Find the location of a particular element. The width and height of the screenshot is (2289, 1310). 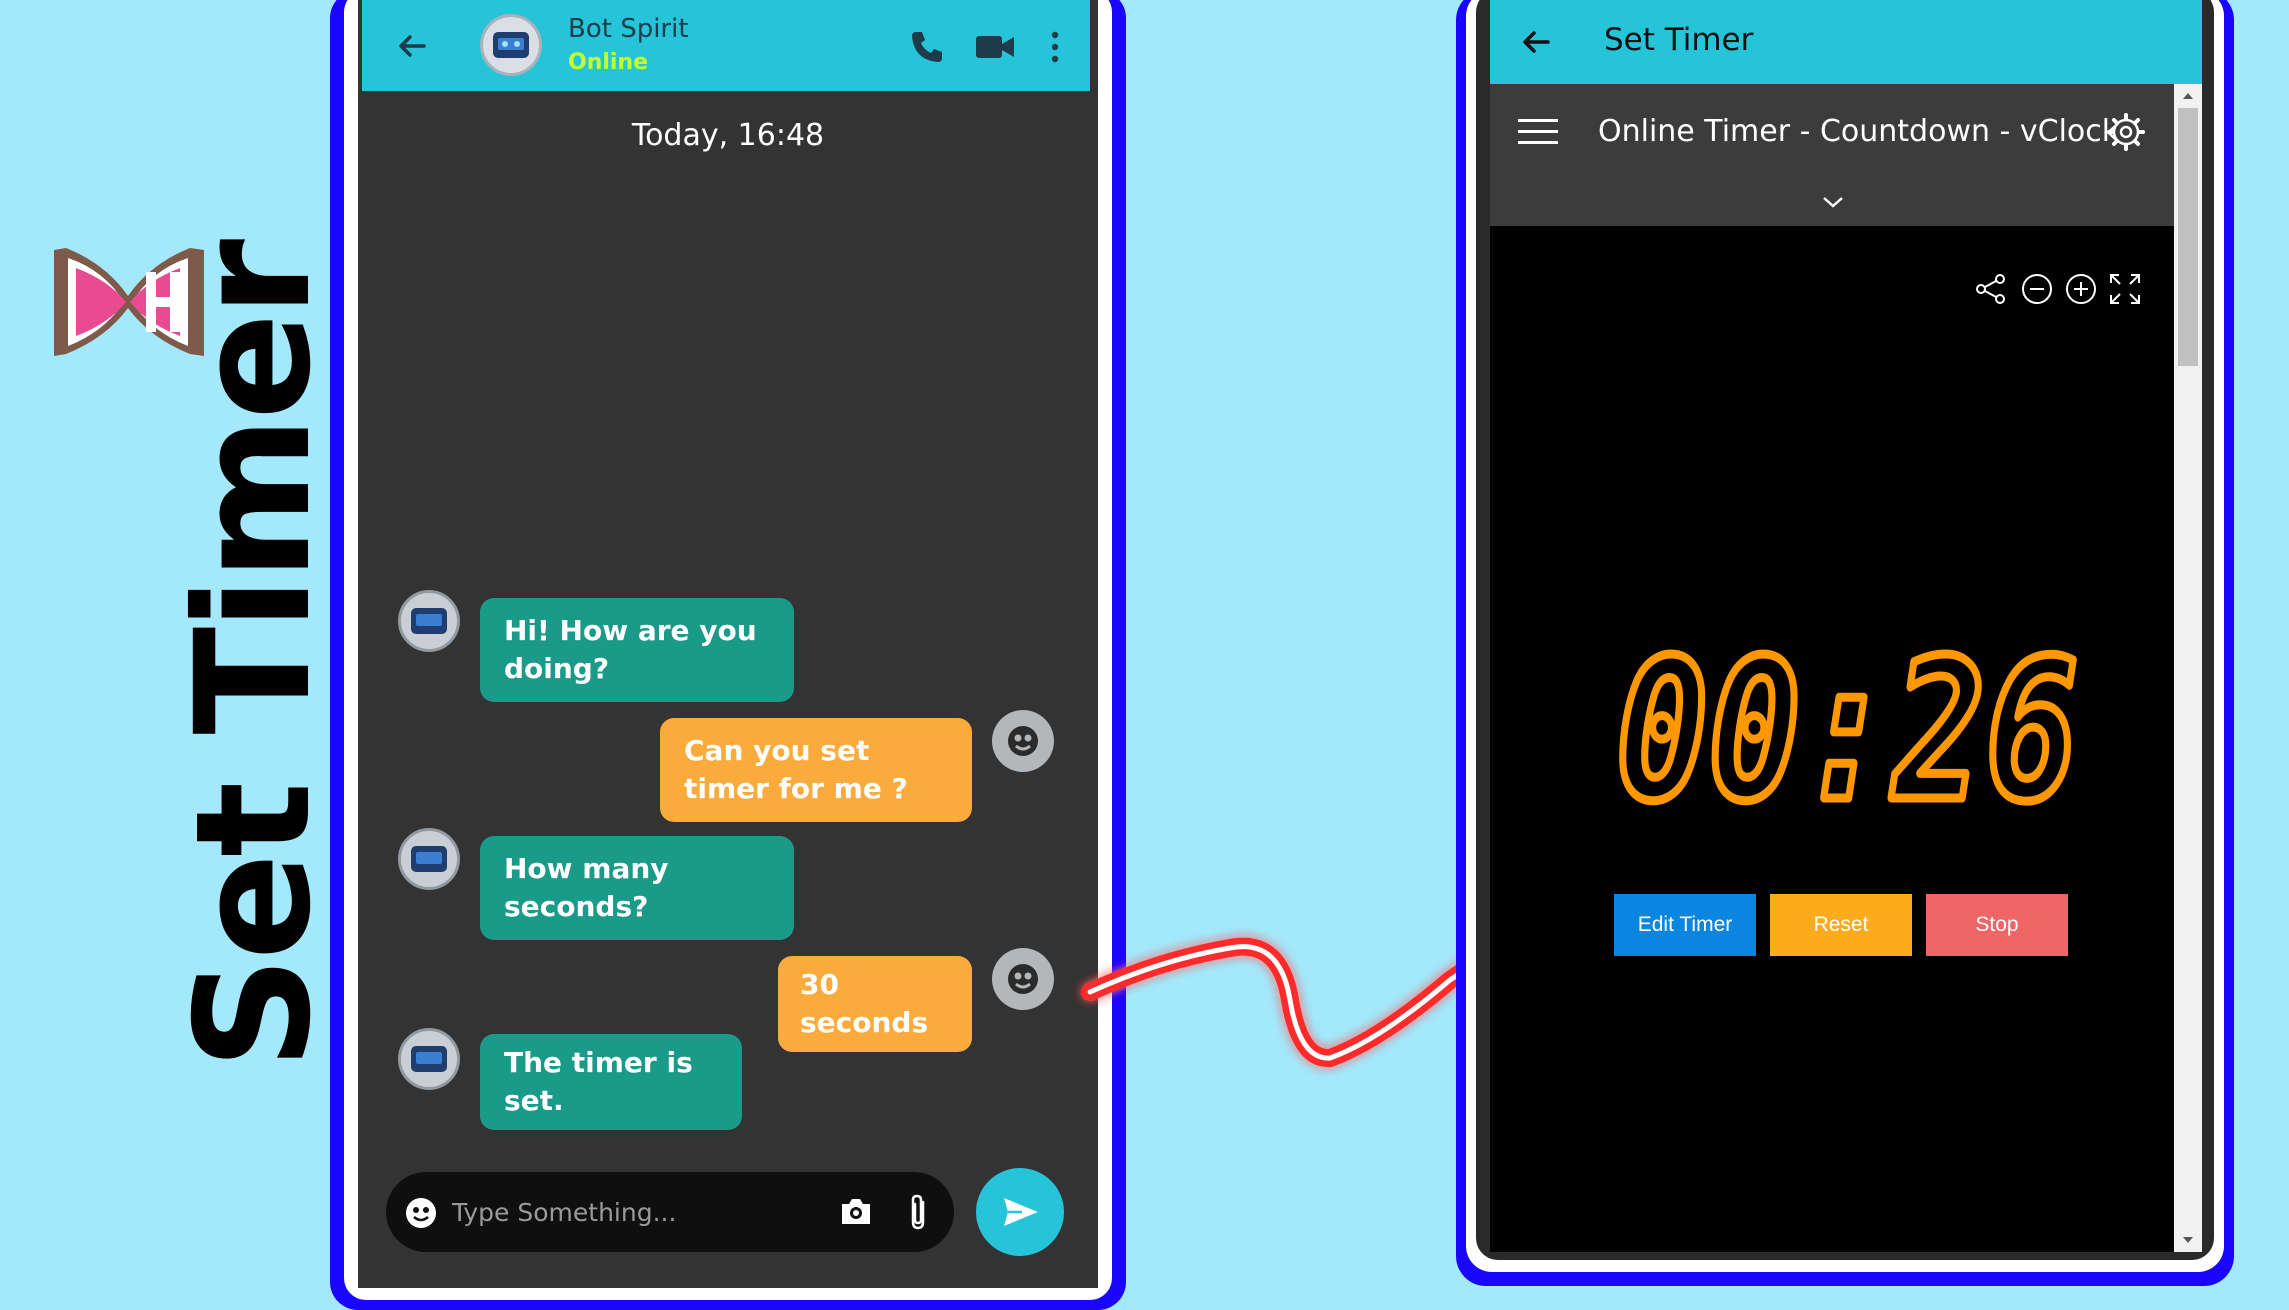

phone-icon is located at coordinates (927, 47).